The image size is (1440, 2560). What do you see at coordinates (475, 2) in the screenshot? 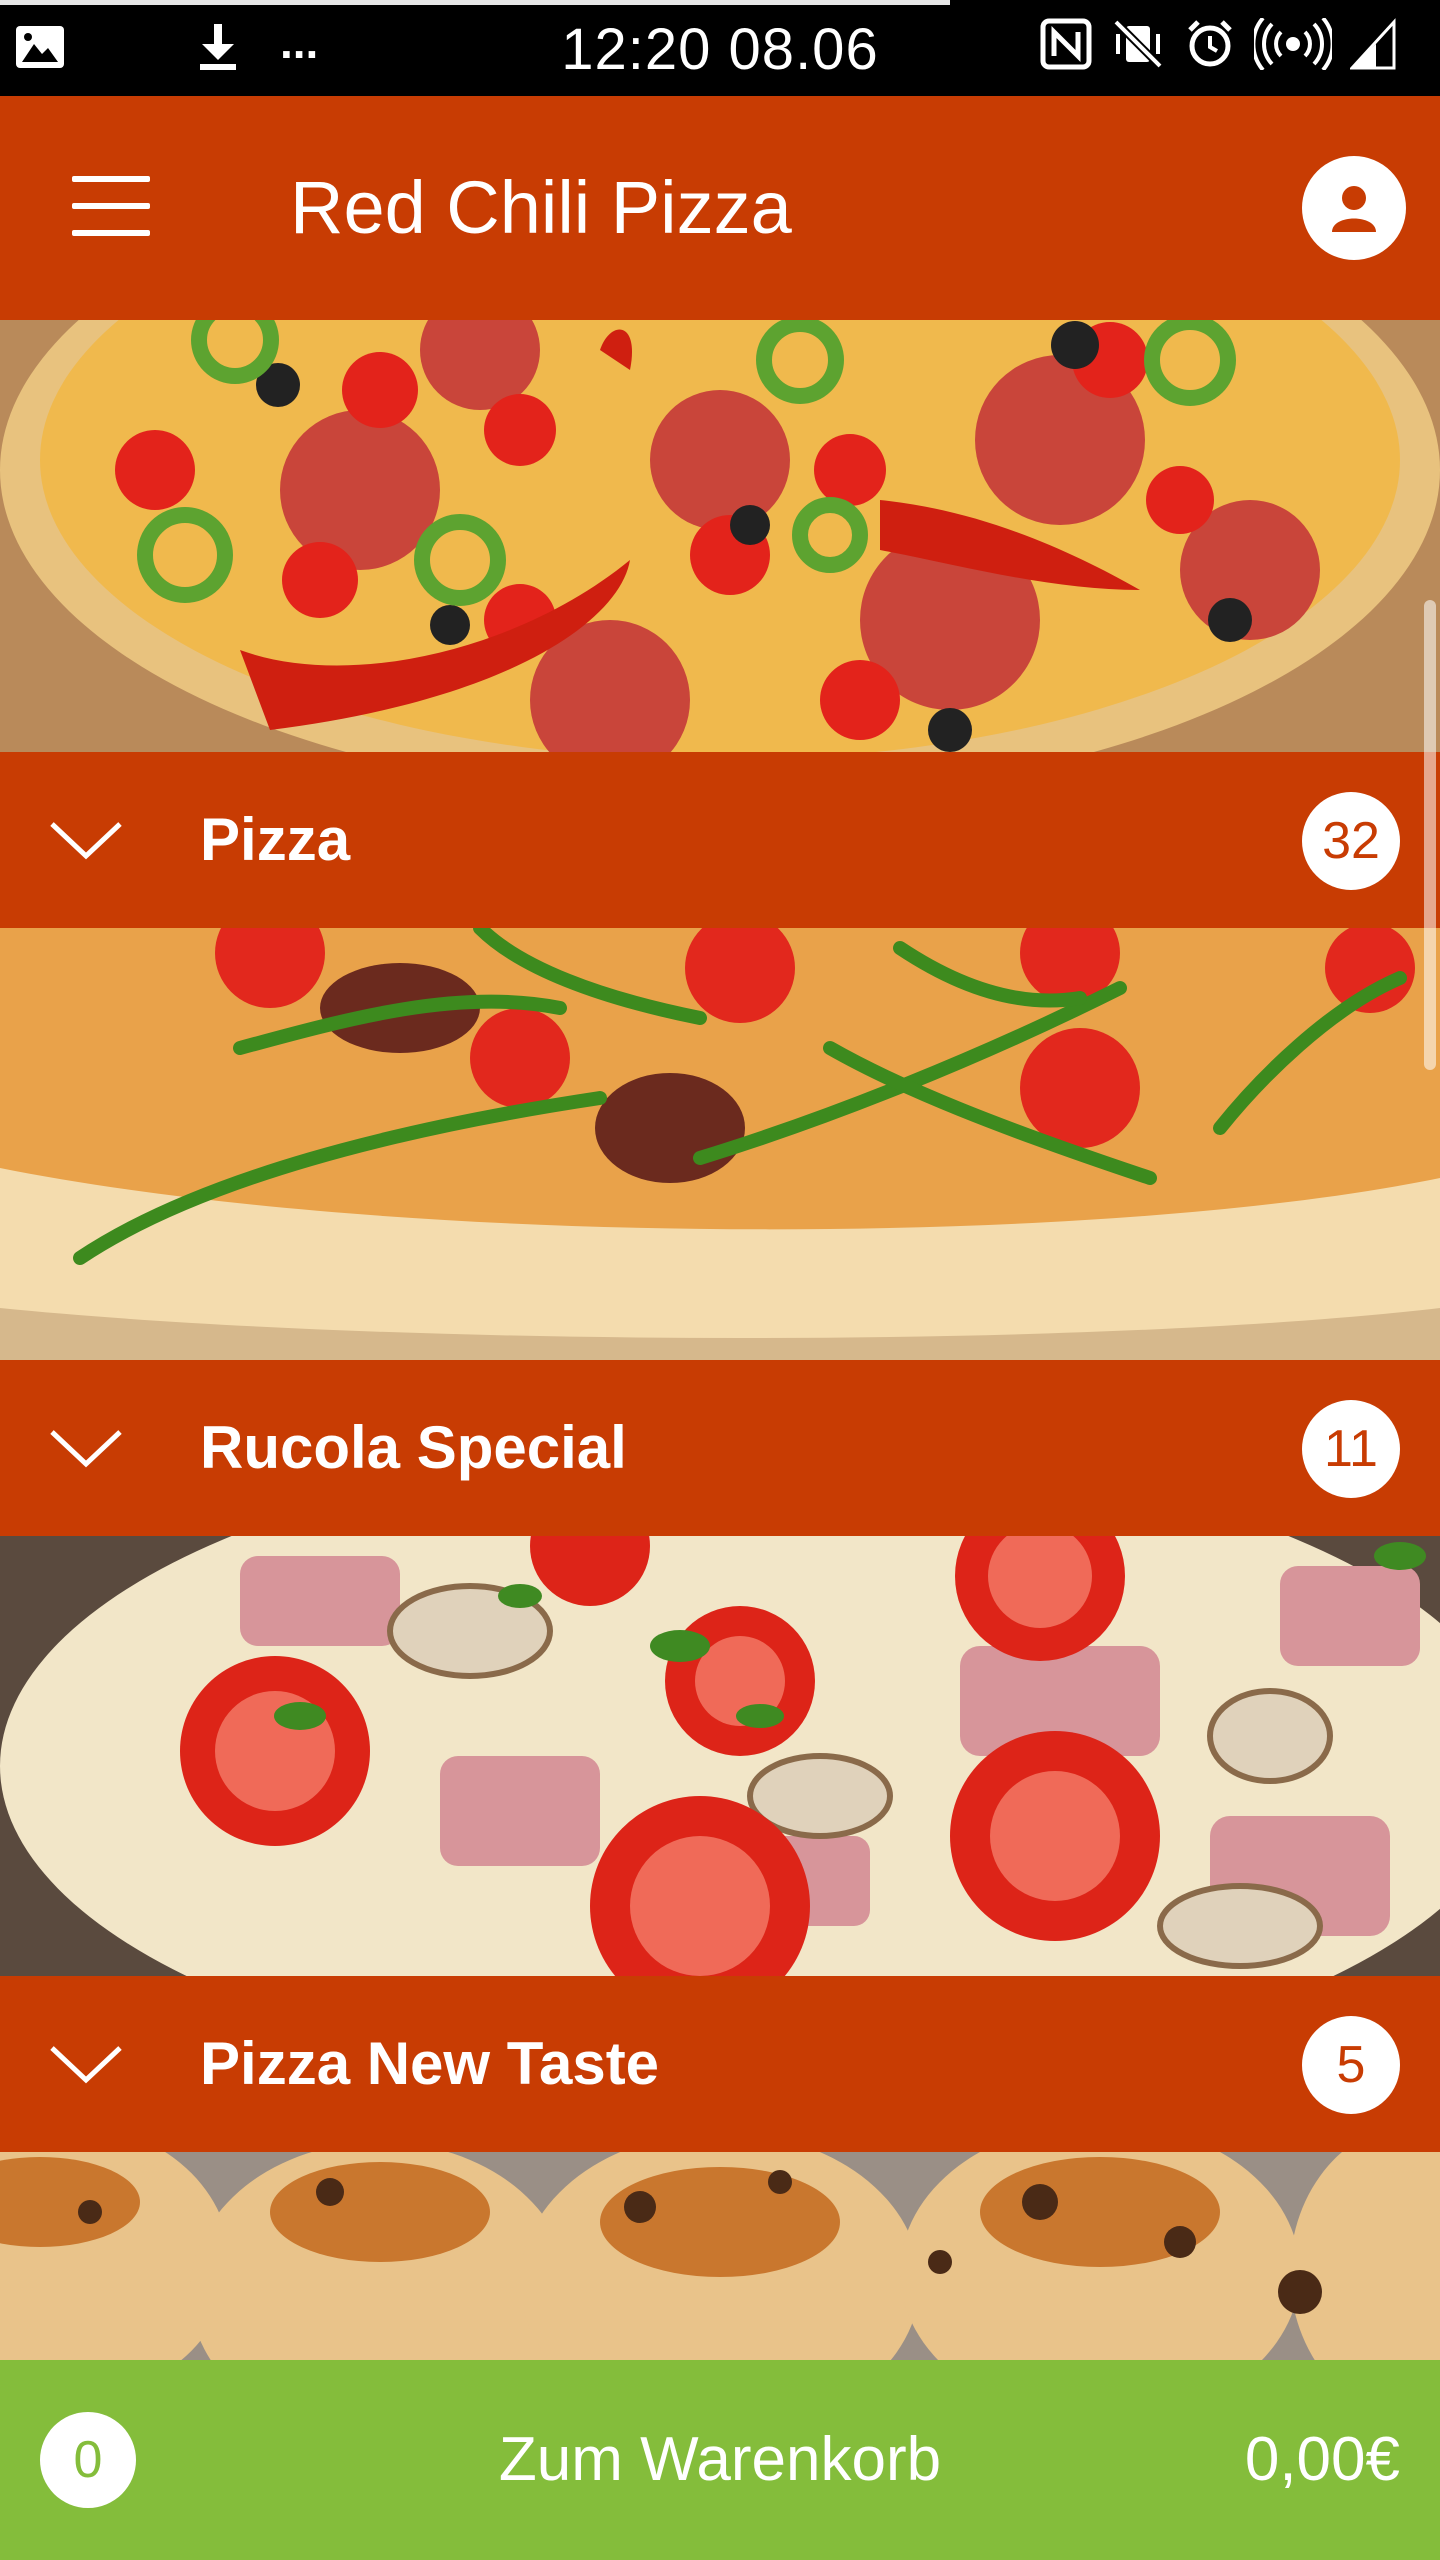
I see `download-progress-bar` at bounding box center [475, 2].